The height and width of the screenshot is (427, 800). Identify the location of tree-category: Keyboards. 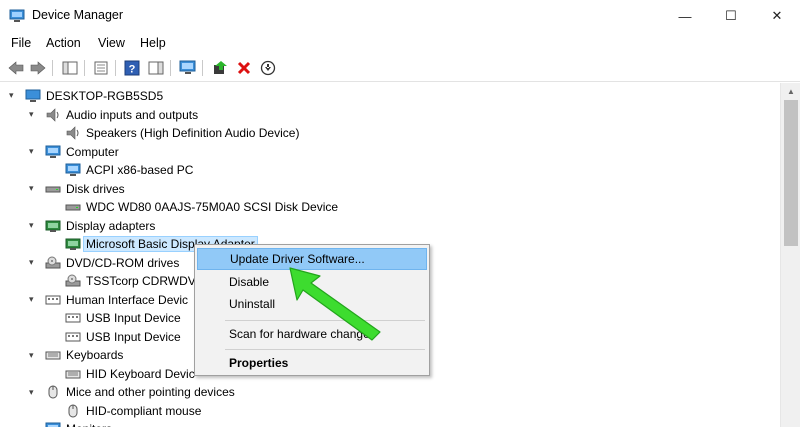
(84, 355).